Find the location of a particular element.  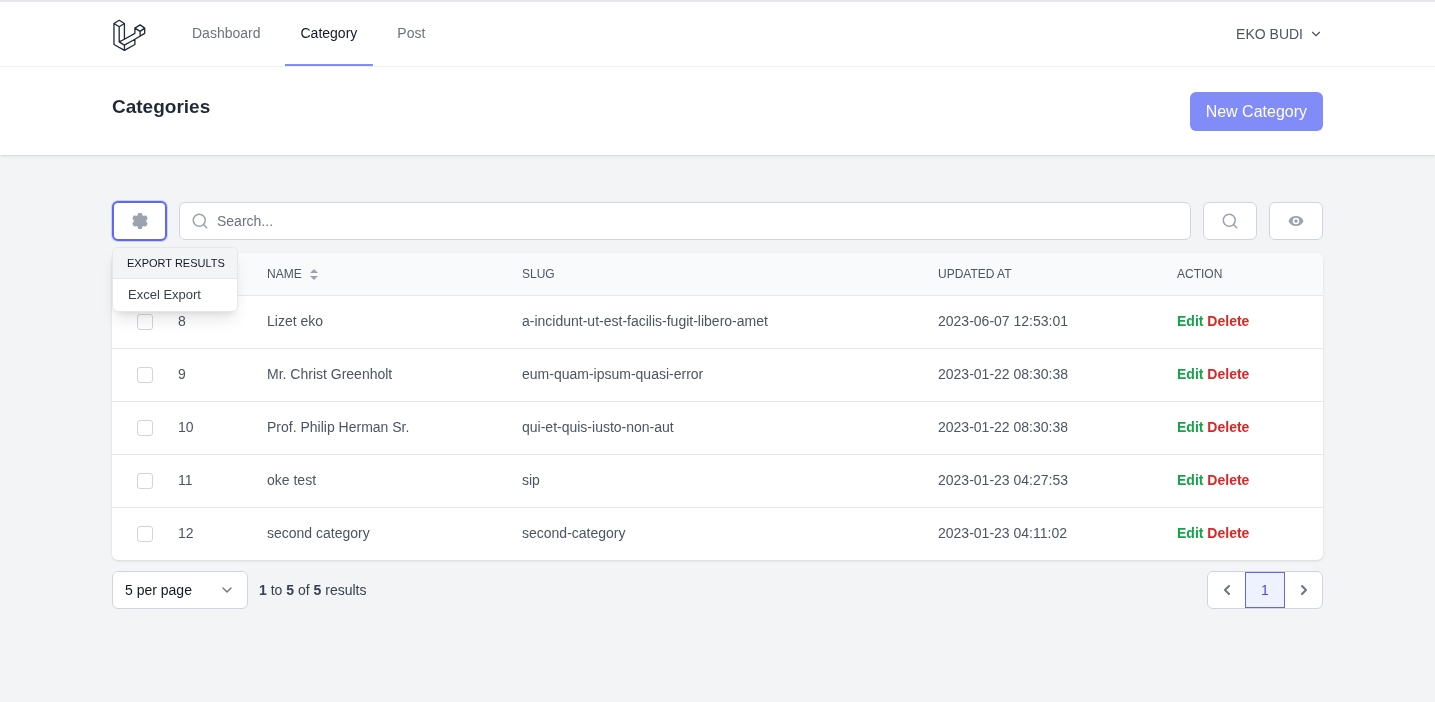

table-cell: Mr. Christ Greenholt is located at coordinates (330, 374).